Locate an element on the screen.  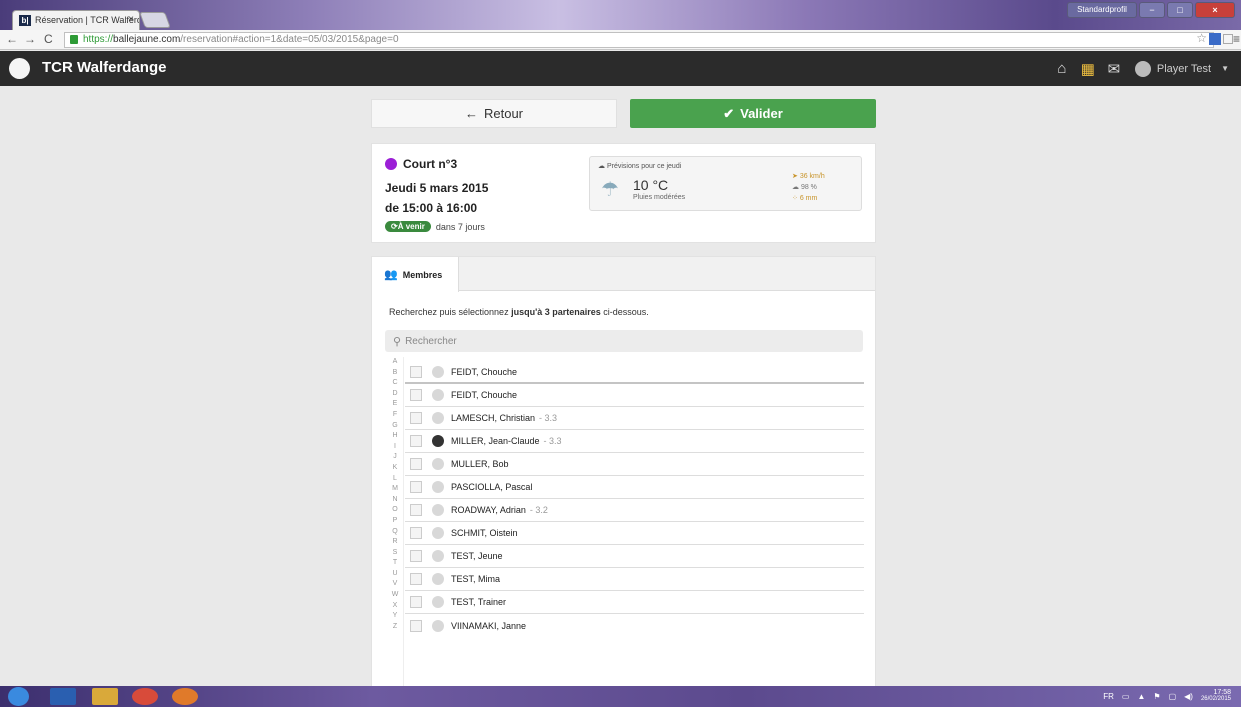
weather-description: Pluies modérées is located at coordinates (659, 197).